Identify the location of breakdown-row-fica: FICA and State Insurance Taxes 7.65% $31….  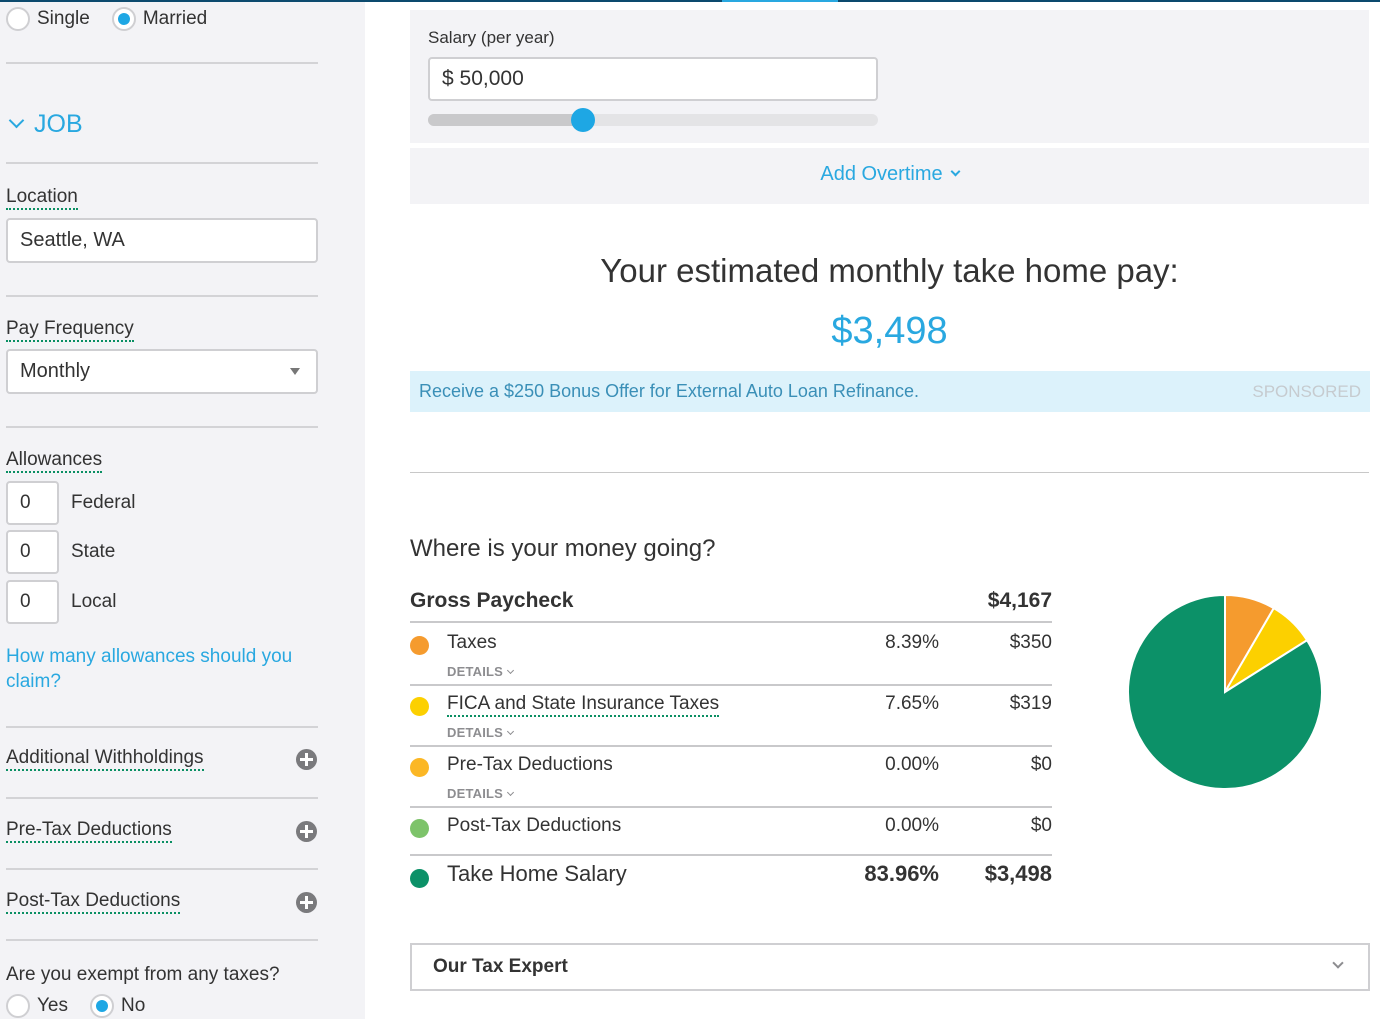
(731, 716).